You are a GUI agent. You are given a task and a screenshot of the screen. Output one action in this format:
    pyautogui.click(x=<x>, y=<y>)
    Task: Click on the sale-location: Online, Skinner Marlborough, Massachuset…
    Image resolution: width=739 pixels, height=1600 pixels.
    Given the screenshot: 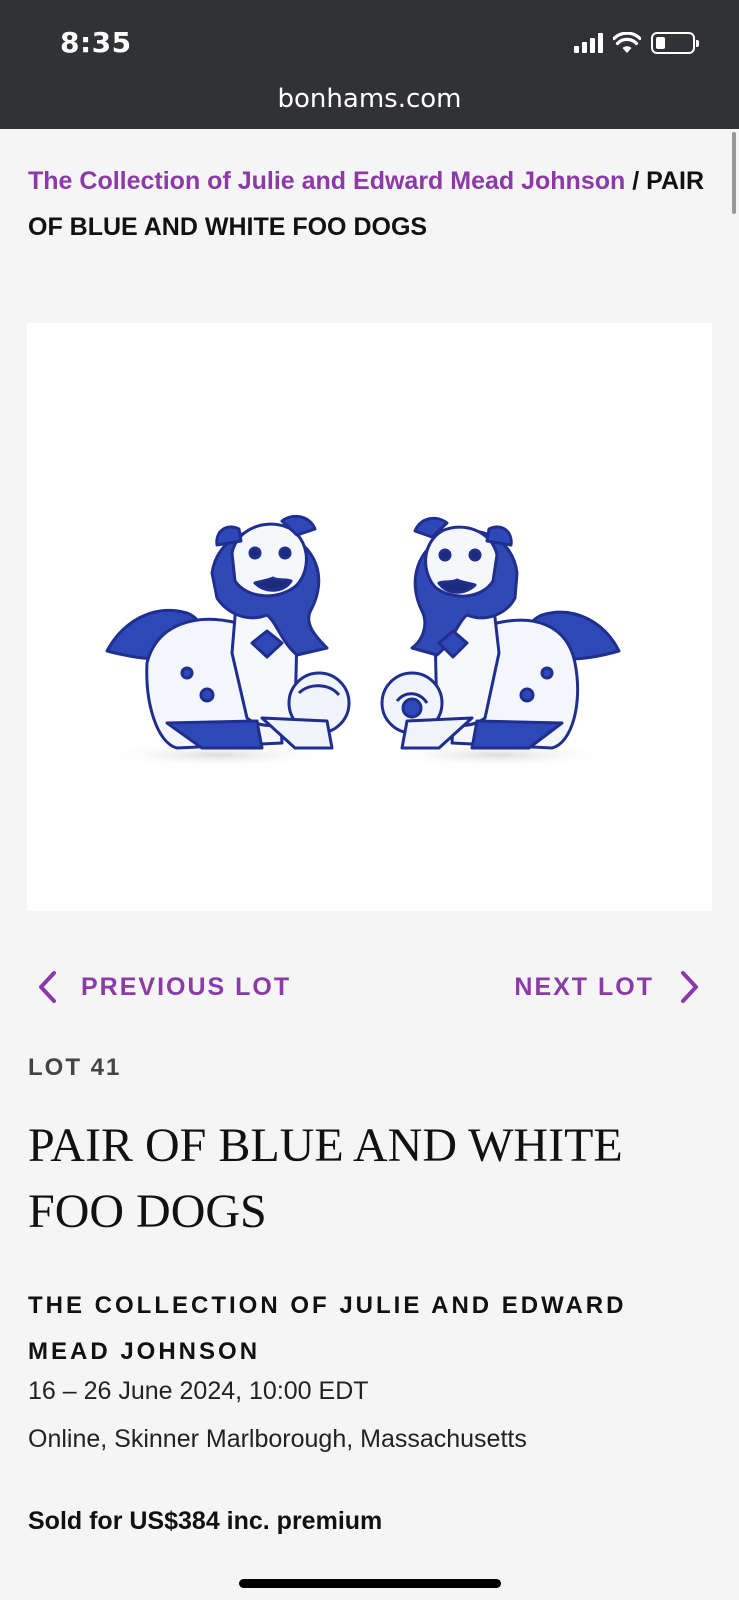 What is the action you would take?
    pyautogui.click(x=277, y=1439)
    